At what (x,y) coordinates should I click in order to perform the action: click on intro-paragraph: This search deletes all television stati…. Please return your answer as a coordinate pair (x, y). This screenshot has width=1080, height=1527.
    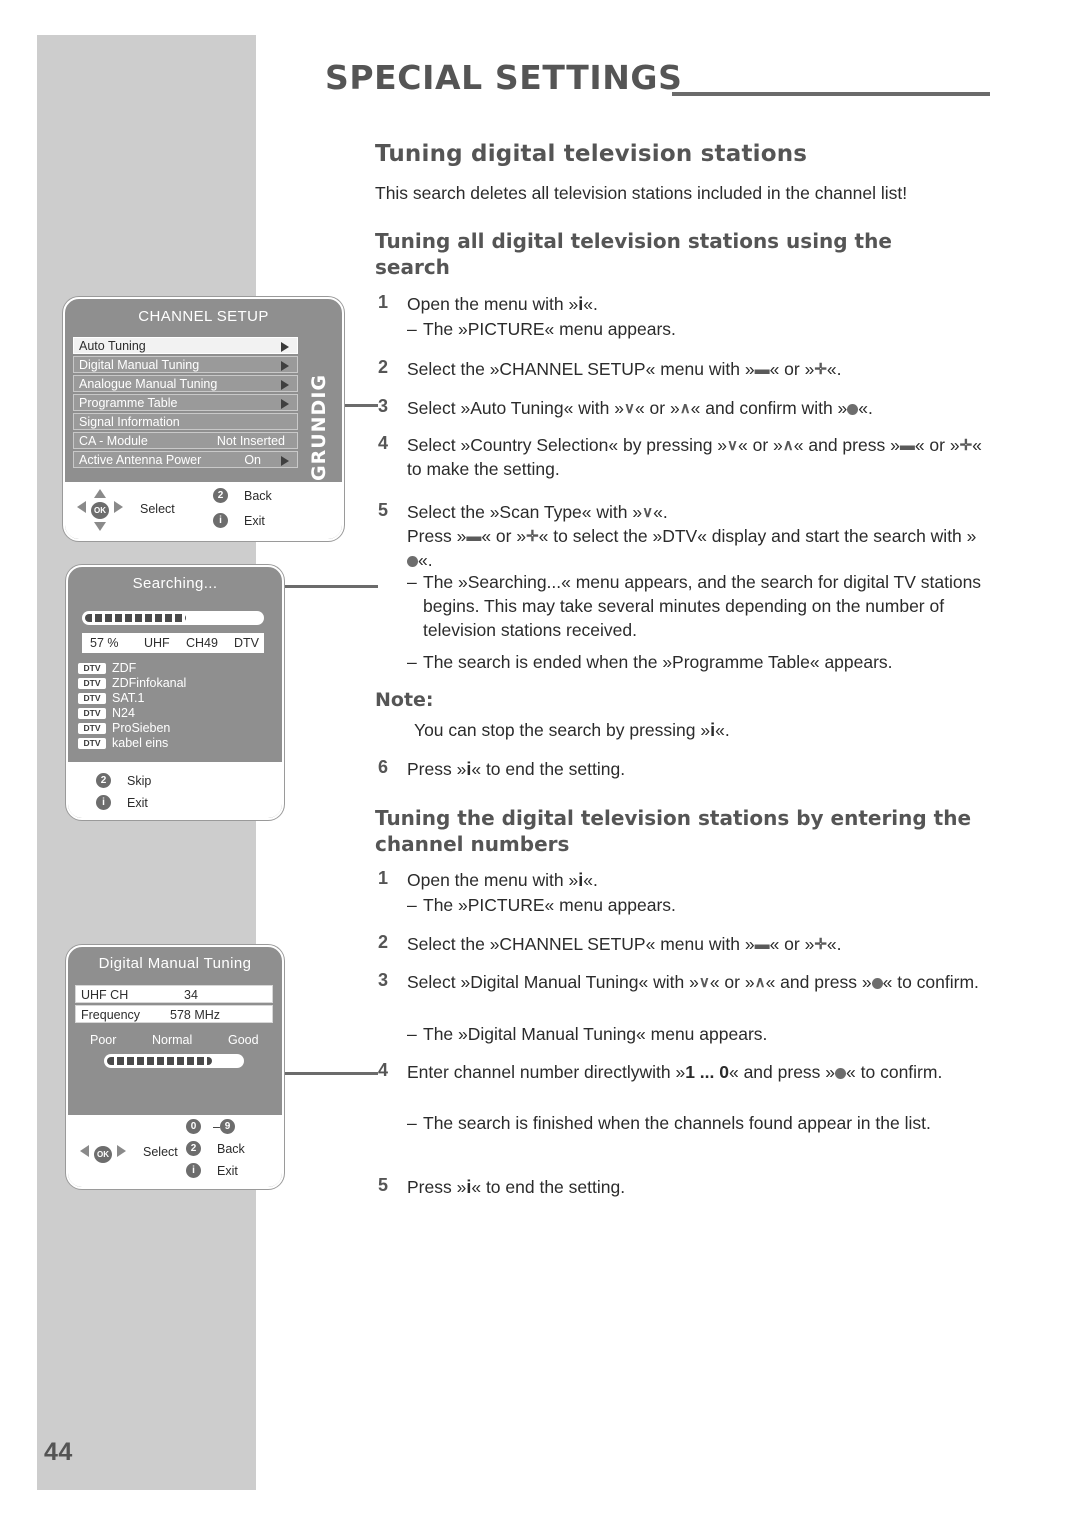
    Looking at the image, I should click on (641, 193).